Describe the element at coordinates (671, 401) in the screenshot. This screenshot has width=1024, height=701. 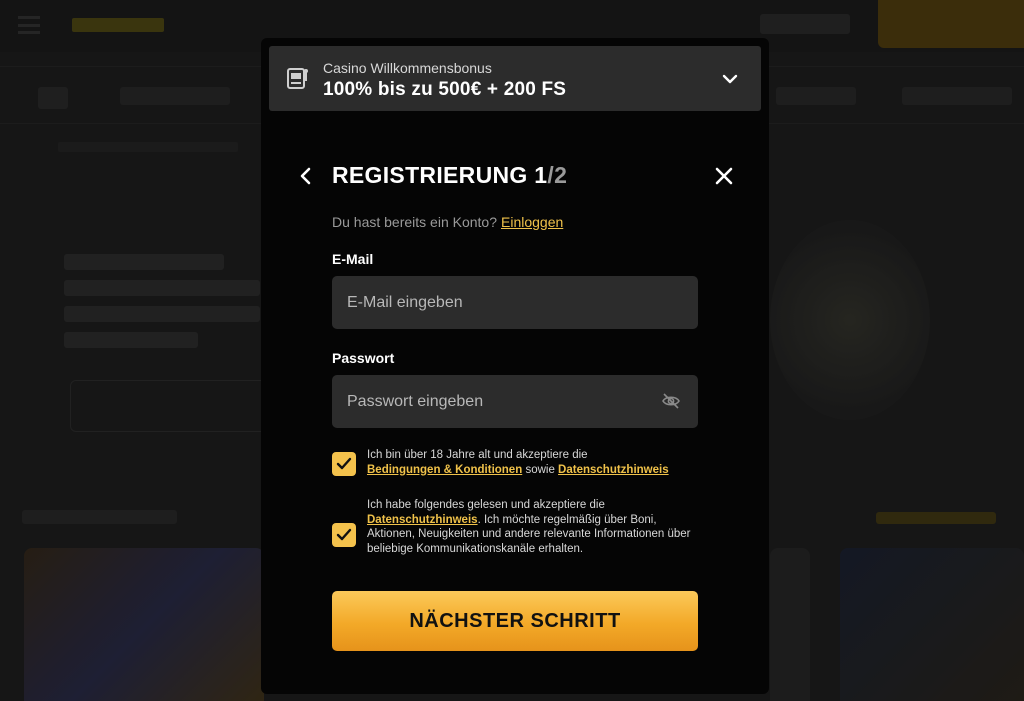
I see `eye-off-icon` at that location.